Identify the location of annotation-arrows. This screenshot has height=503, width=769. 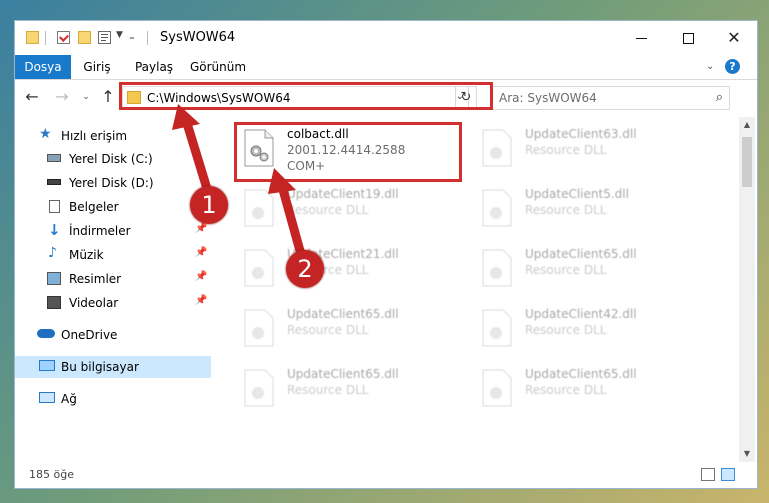
(239, 183).